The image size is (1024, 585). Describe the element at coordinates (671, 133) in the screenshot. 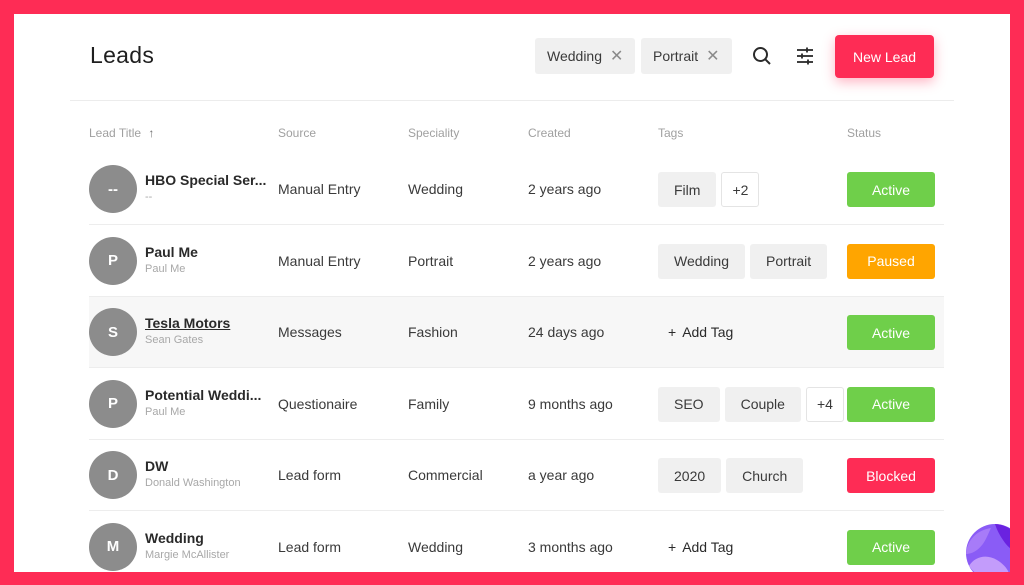

I see `column-header-tags: Tags` at that location.